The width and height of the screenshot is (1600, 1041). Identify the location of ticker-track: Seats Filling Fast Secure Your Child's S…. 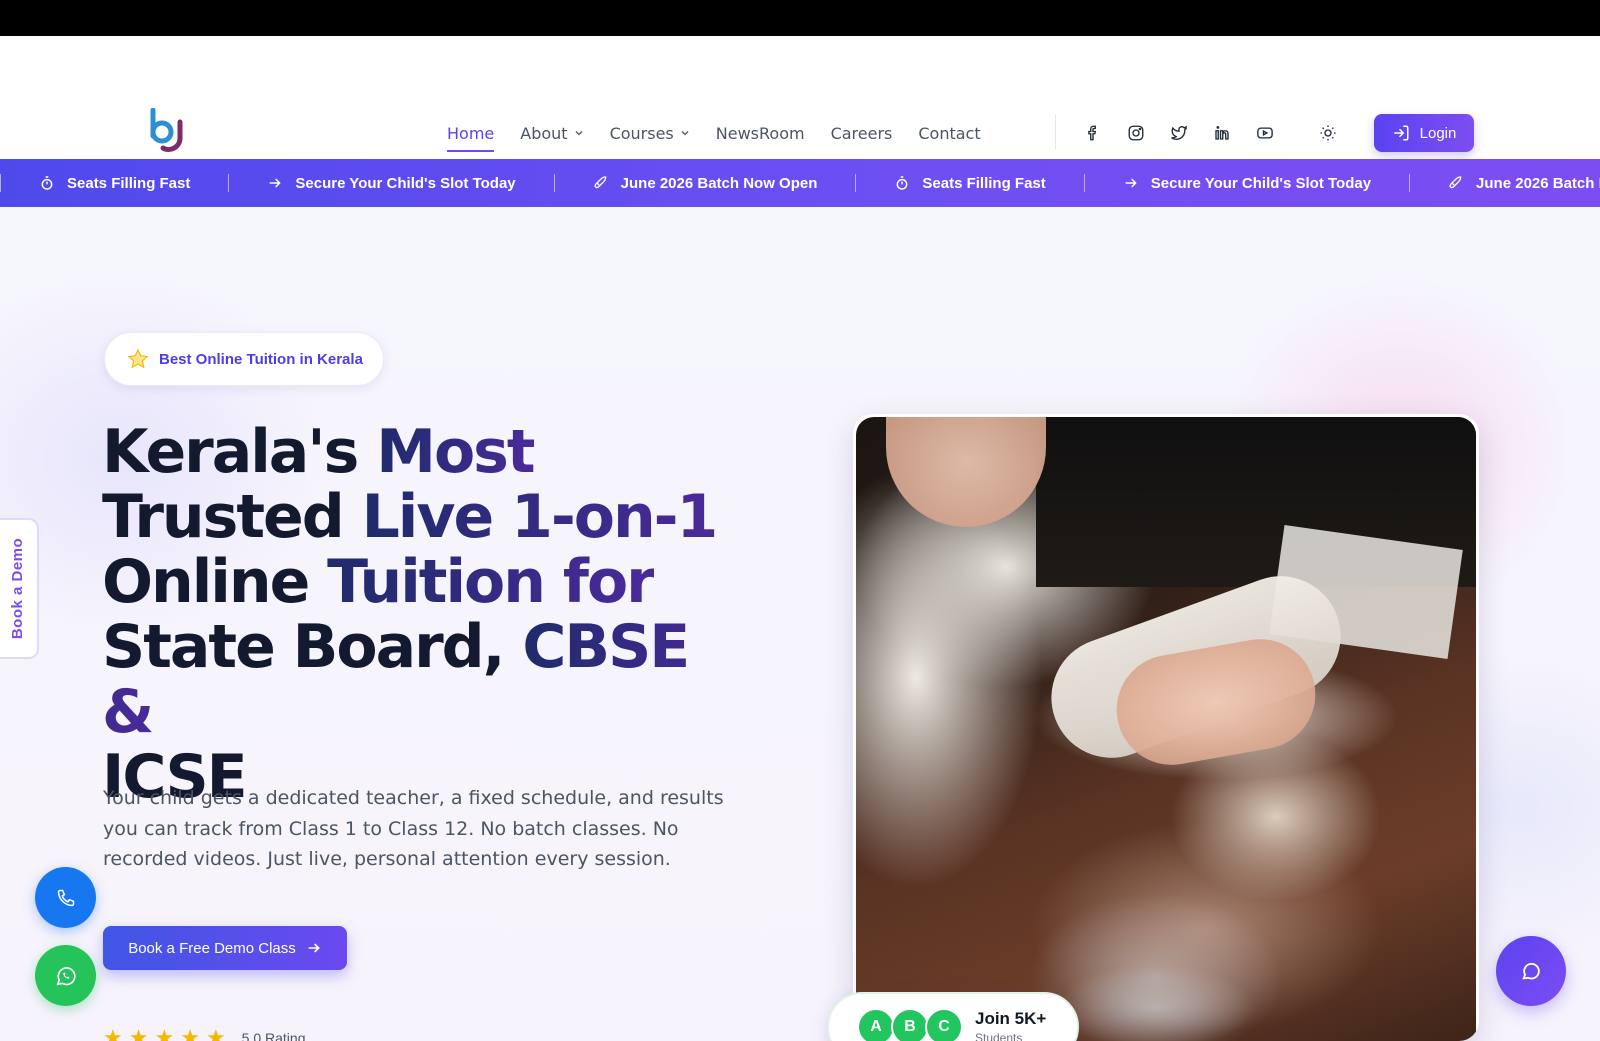
(800, 183).